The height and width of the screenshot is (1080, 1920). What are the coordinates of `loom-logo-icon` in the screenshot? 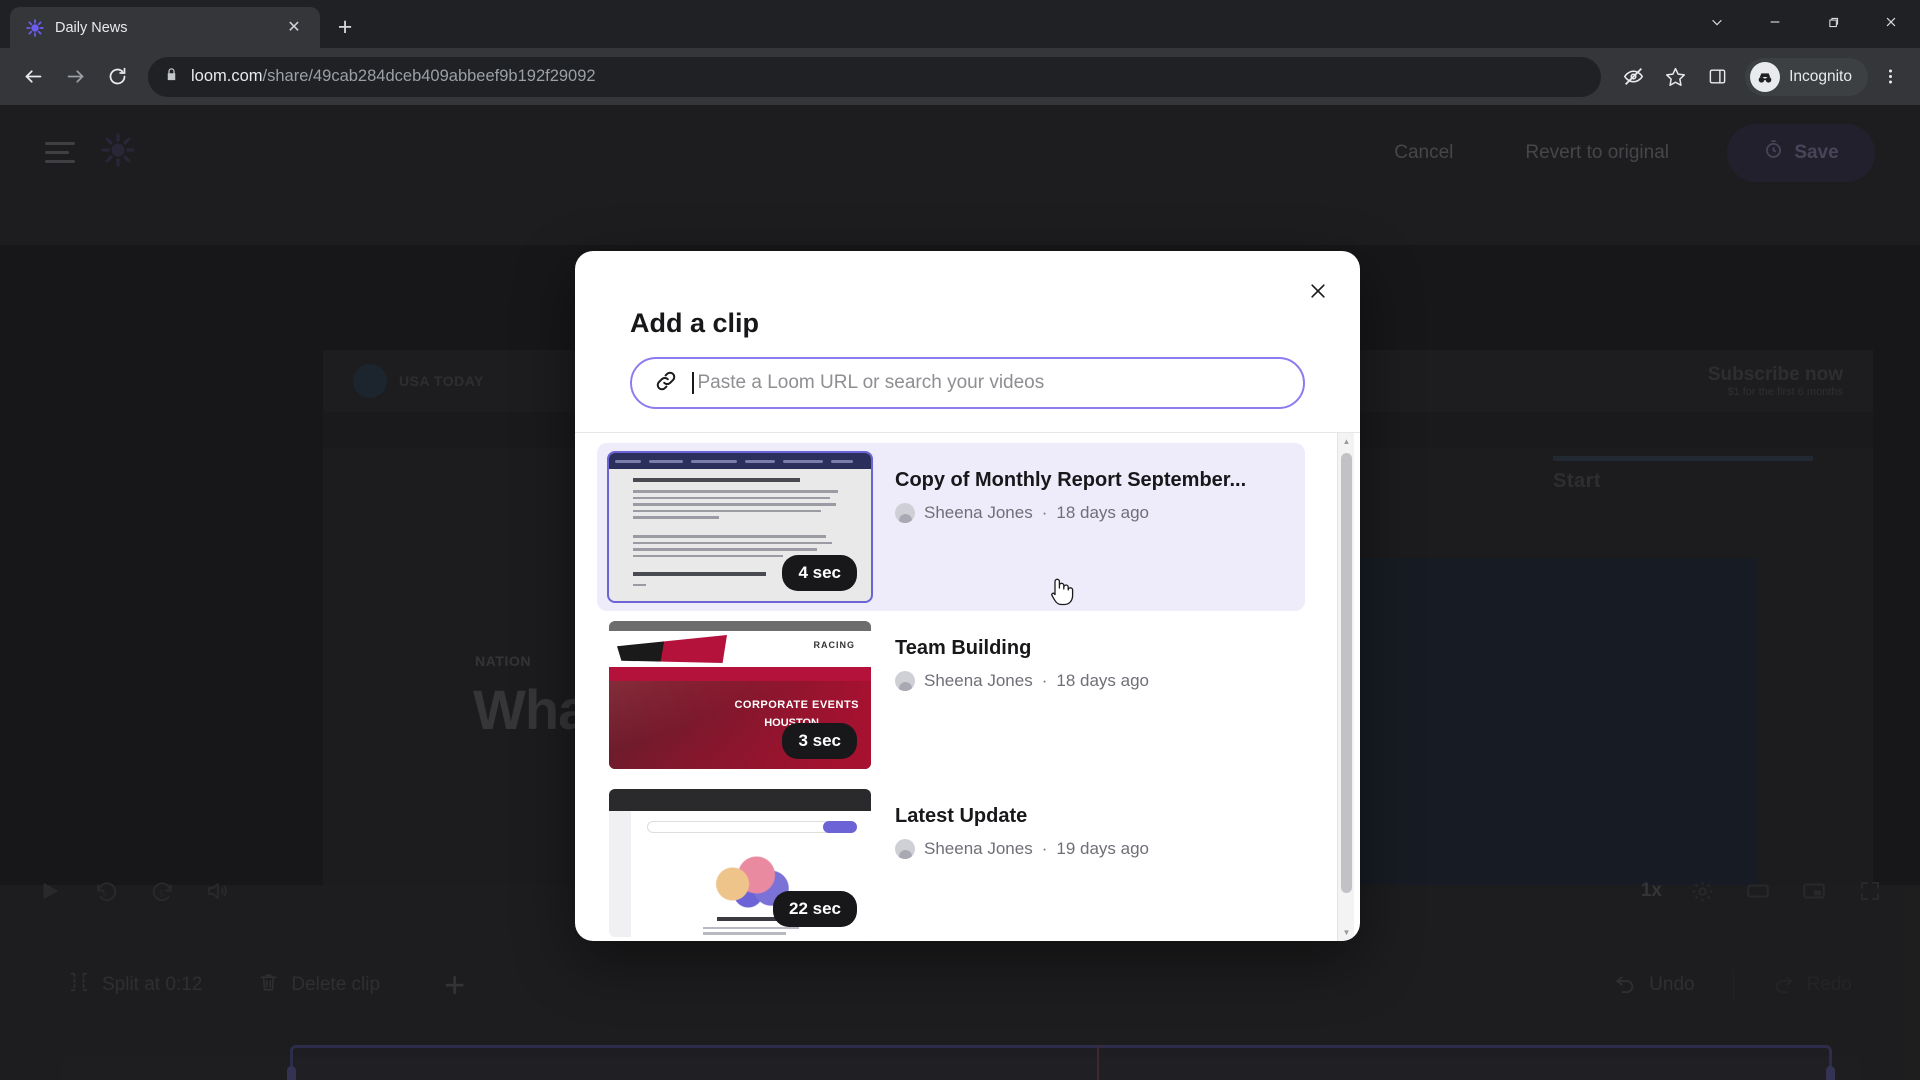 It's located at (35, 27).